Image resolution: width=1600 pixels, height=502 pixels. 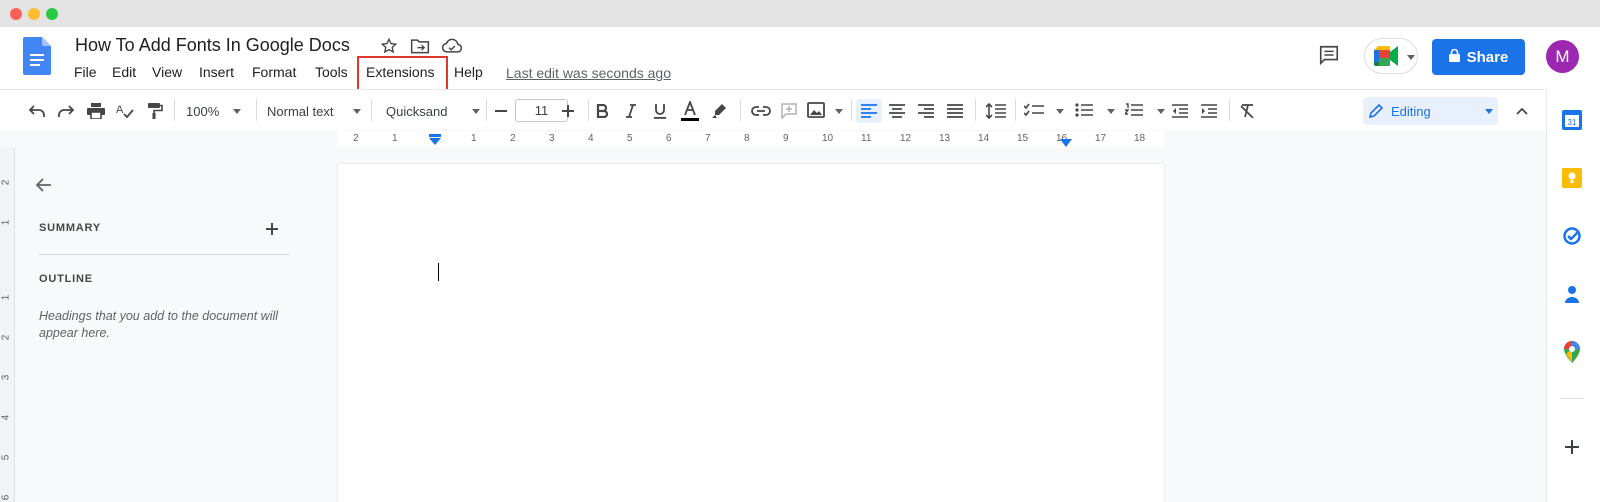 I want to click on menu-view: View, so click(x=167, y=72).